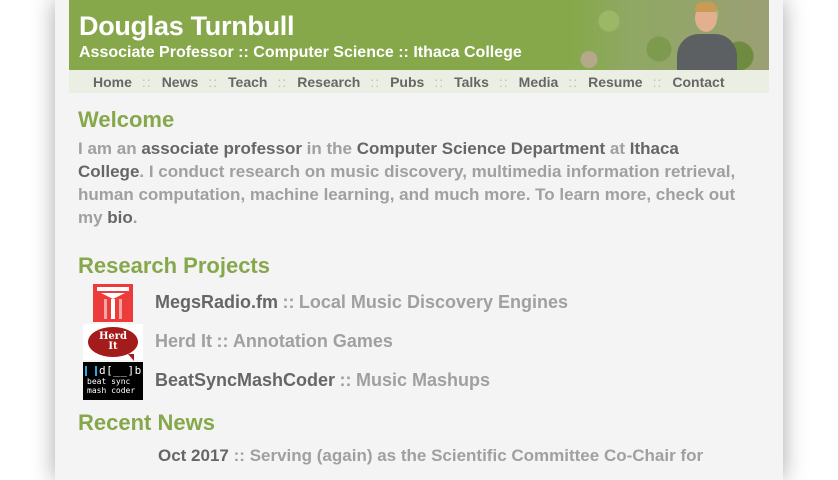  I want to click on associate-professor-link: associate professor, so click(221, 148).